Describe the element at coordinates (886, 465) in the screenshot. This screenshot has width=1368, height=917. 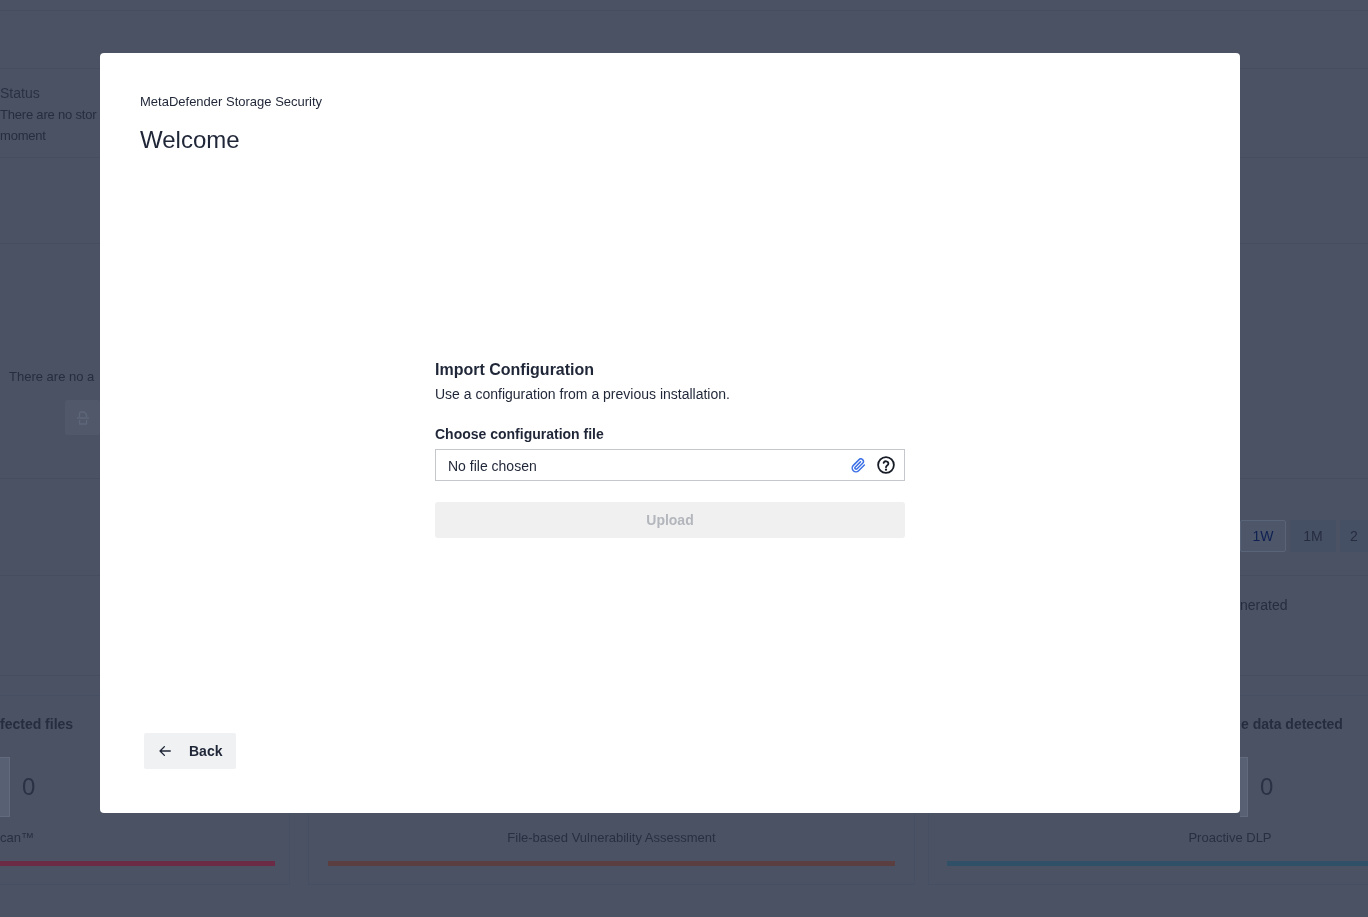
I see `help-icon` at that location.